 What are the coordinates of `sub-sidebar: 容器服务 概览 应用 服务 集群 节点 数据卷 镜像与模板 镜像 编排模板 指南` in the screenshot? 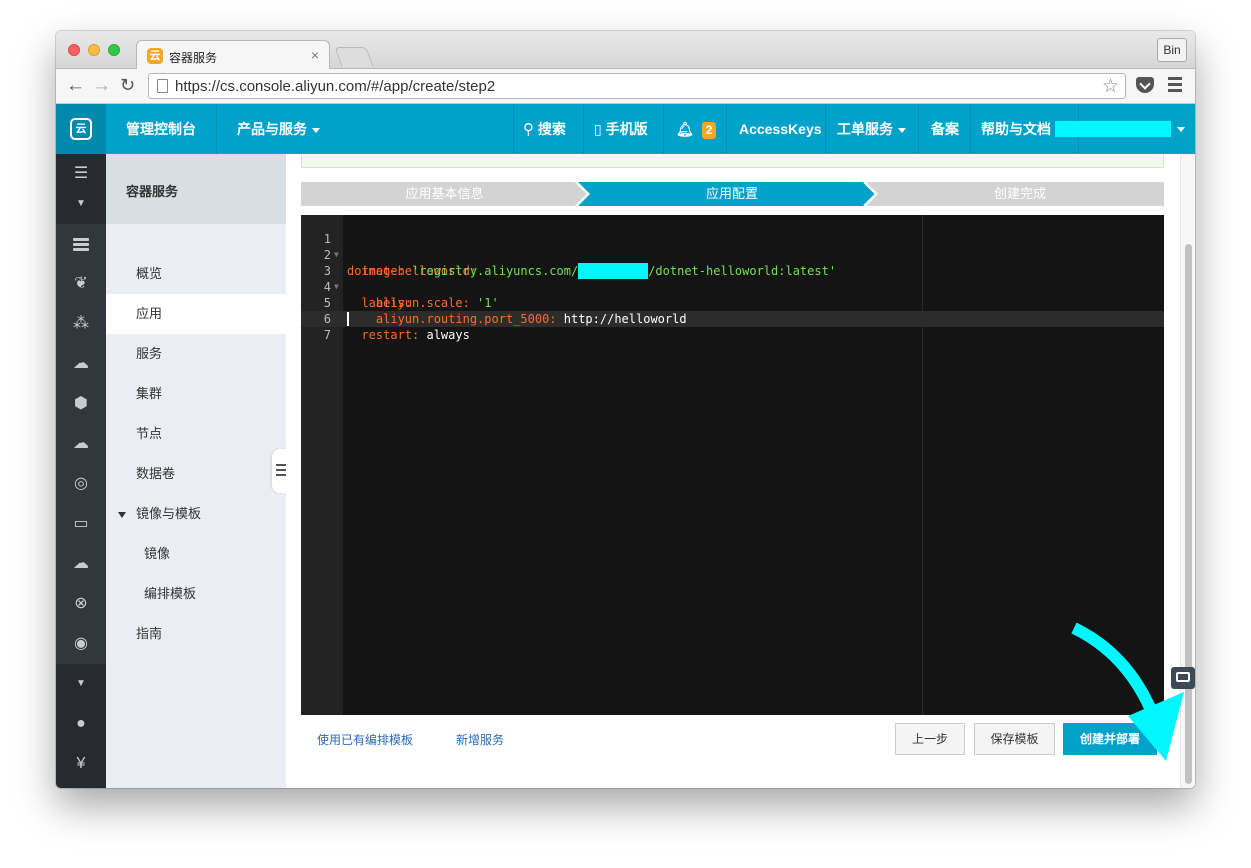 It's located at (196, 471).